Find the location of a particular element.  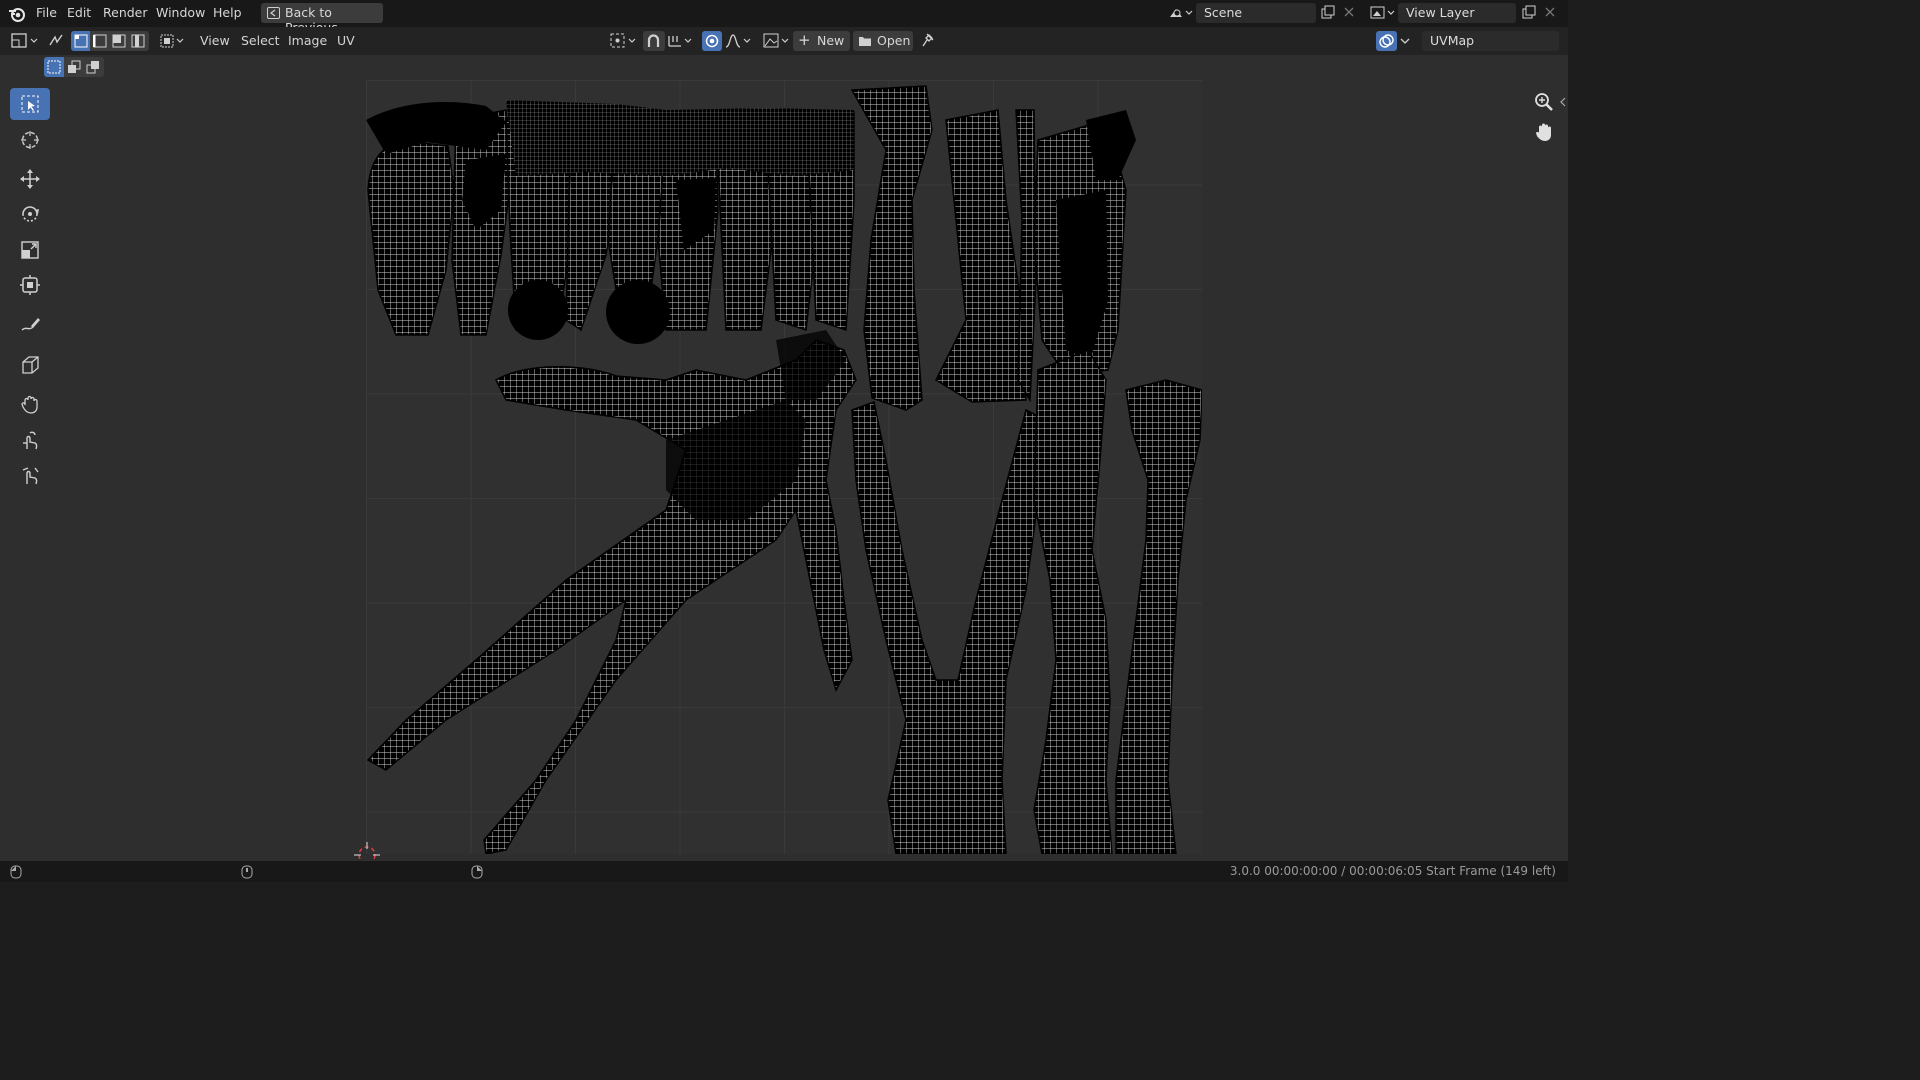

select-extend-icon is located at coordinates (74, 67).